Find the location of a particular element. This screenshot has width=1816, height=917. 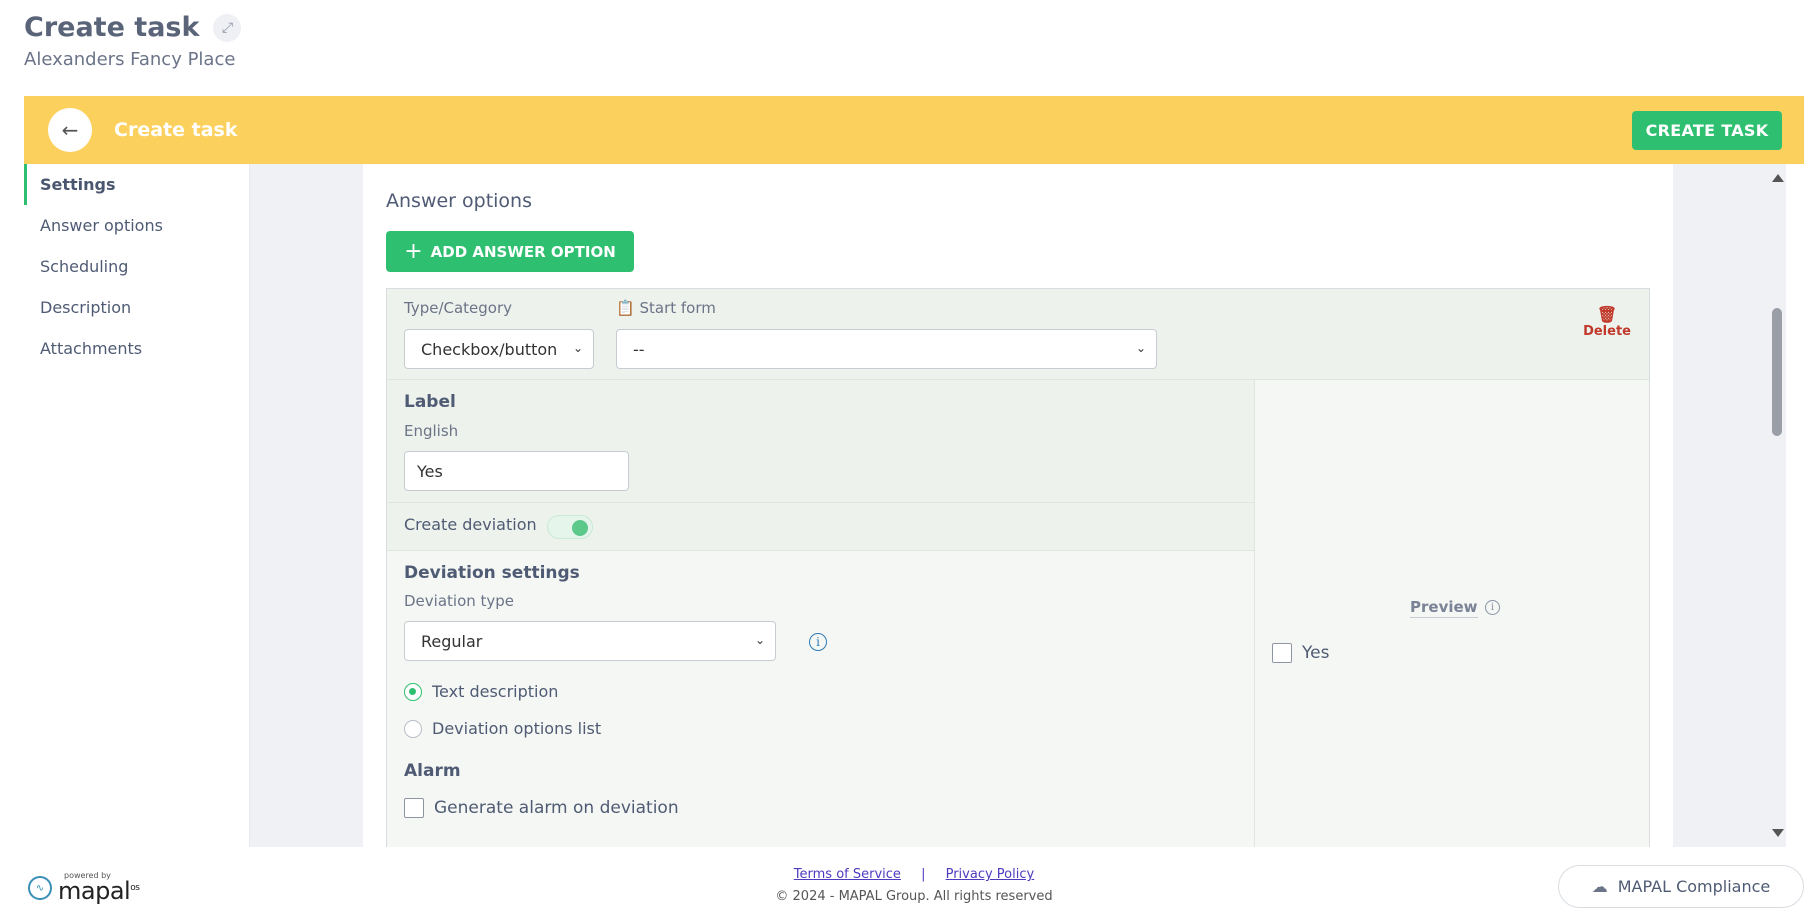

clipboard-icon: 📋 is located at coordinates (625, 308).